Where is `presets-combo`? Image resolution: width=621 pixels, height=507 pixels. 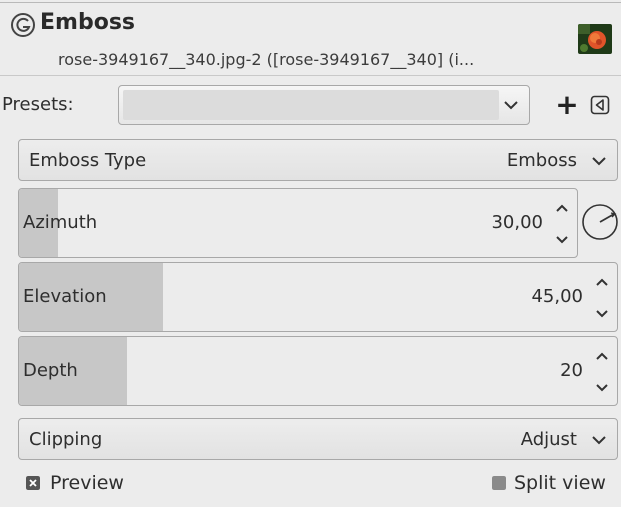
presets-combo is located at coordinates (324, 105).